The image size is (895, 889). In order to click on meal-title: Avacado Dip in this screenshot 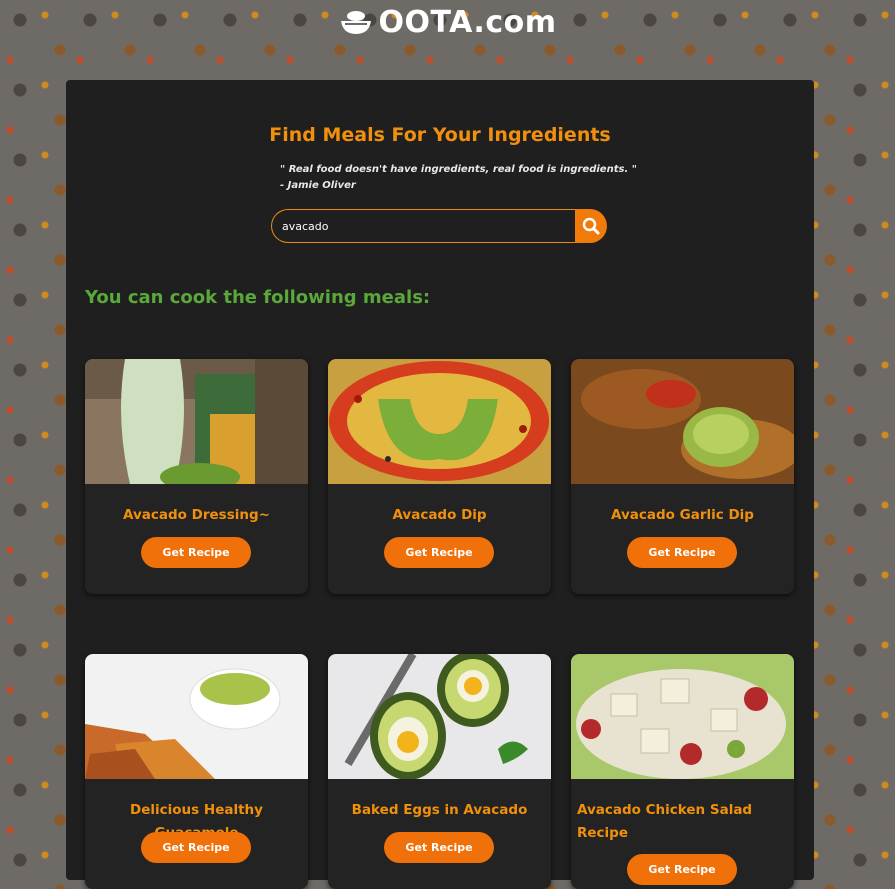, I will do `click(439, 515)`.